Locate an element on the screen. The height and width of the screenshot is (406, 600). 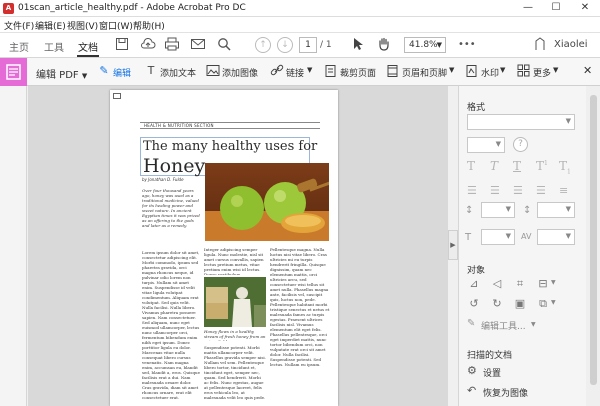
flip-vertical-icon: ⊿ is located at coordinates (474, 283).